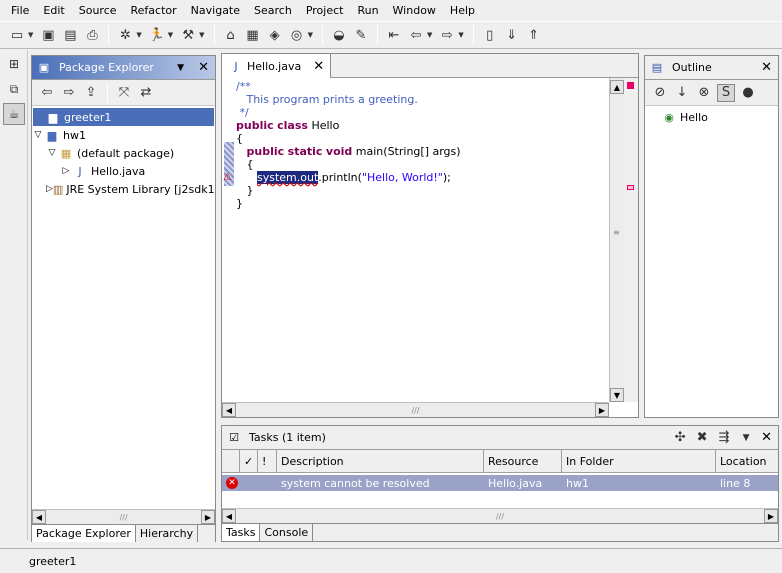 The width and height of the screenshot is (782, 573). I want to click on tree-item-jre-library: ▷ ▥ JRE System Library [j2sdk1.4, so click(123, 189).